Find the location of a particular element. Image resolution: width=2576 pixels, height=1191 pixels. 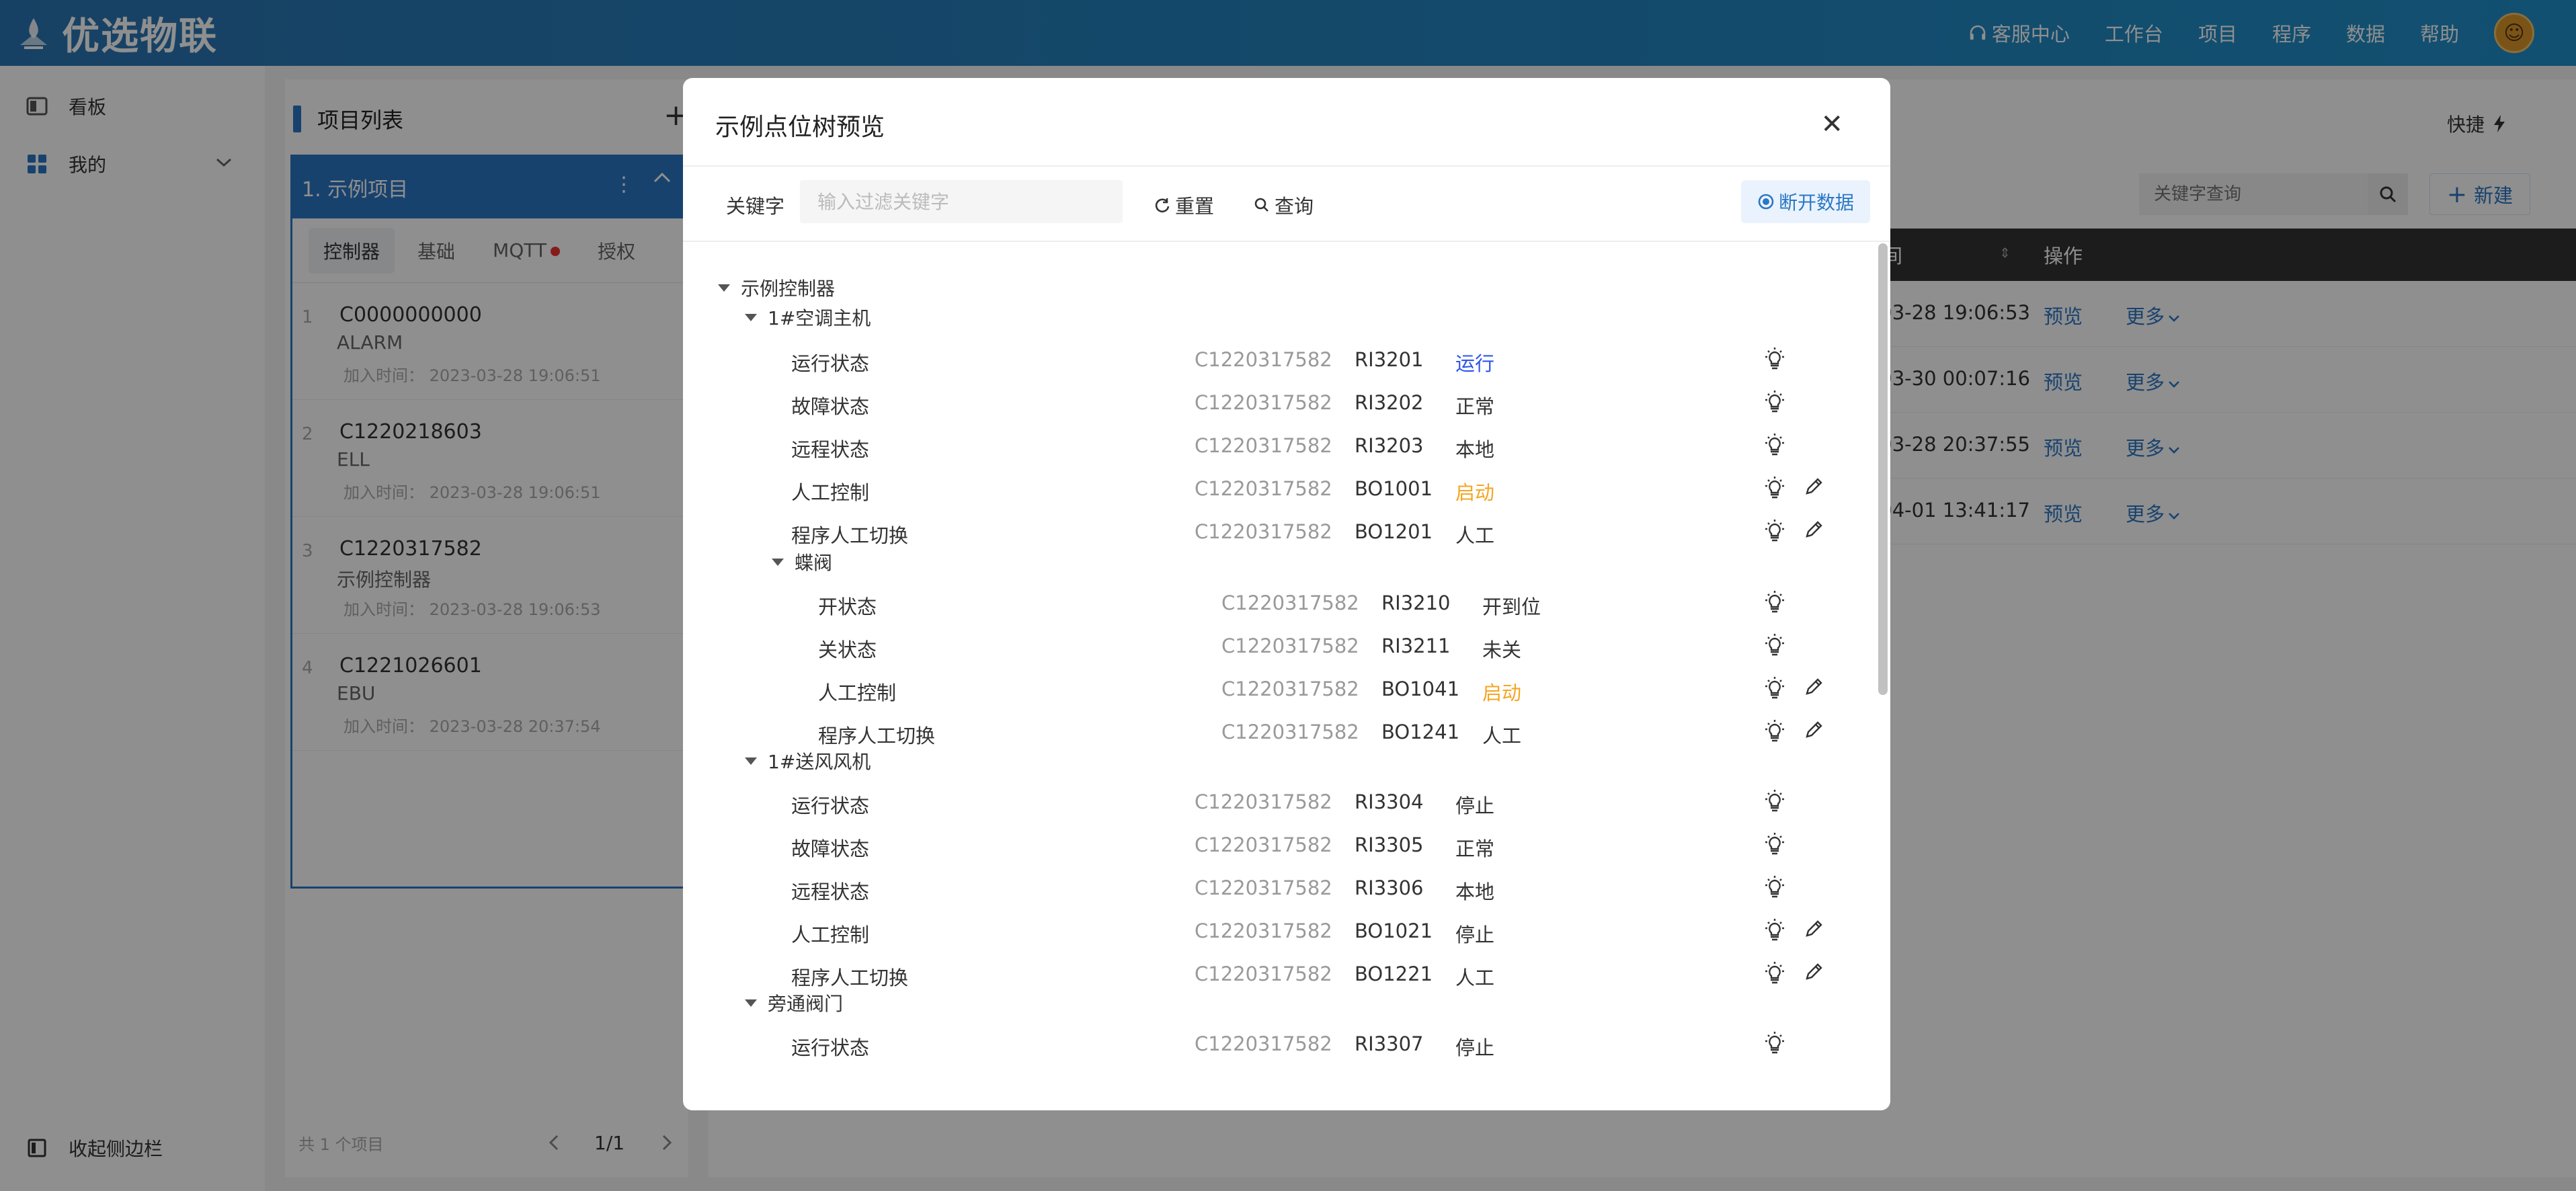

scrollbar is located at coordinates (1883, 469).